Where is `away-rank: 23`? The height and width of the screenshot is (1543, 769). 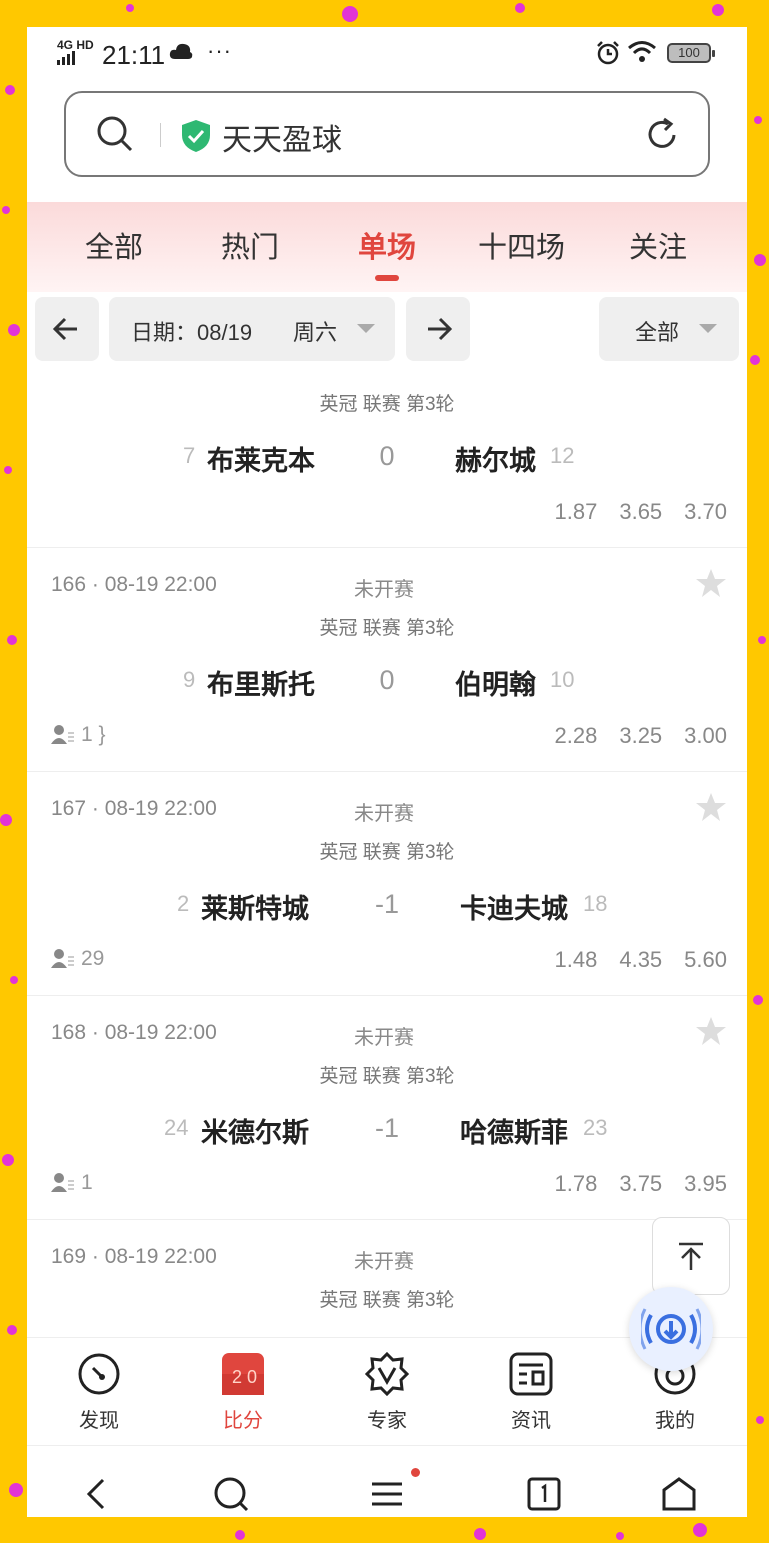
away-rank: 23 is located at coordinates (595, 1127).